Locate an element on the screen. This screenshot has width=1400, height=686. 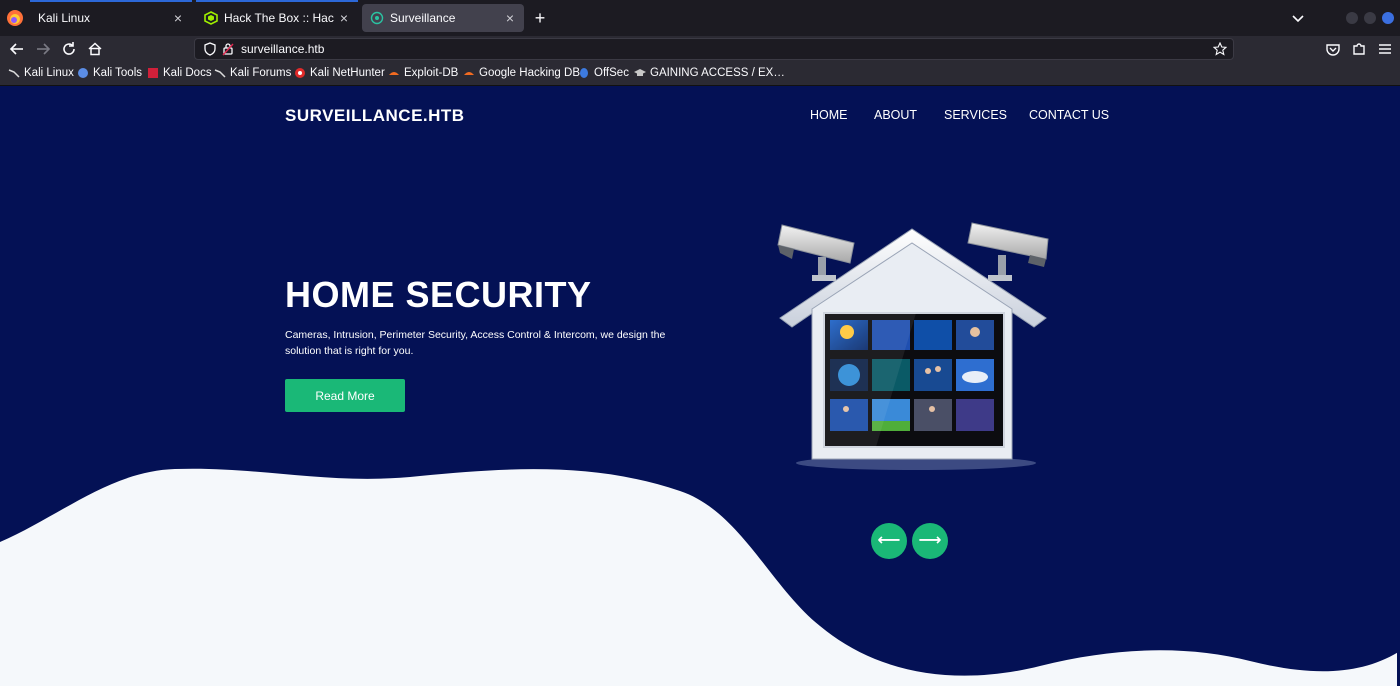
carousel-prev-button: ⟵ is located at coordinates (889, 541).